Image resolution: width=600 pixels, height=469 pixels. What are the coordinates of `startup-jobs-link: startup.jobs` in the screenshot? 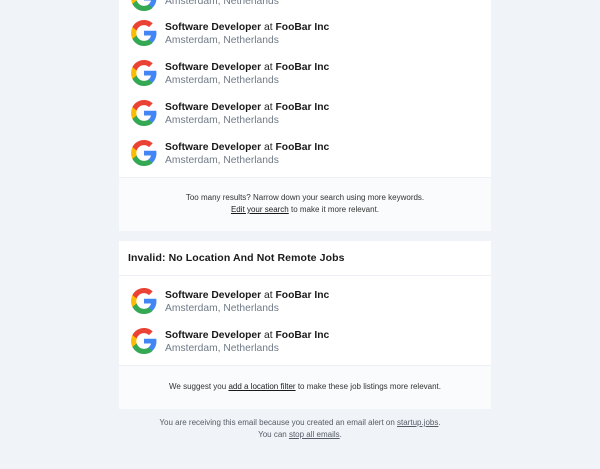 It's located at (417, 422).